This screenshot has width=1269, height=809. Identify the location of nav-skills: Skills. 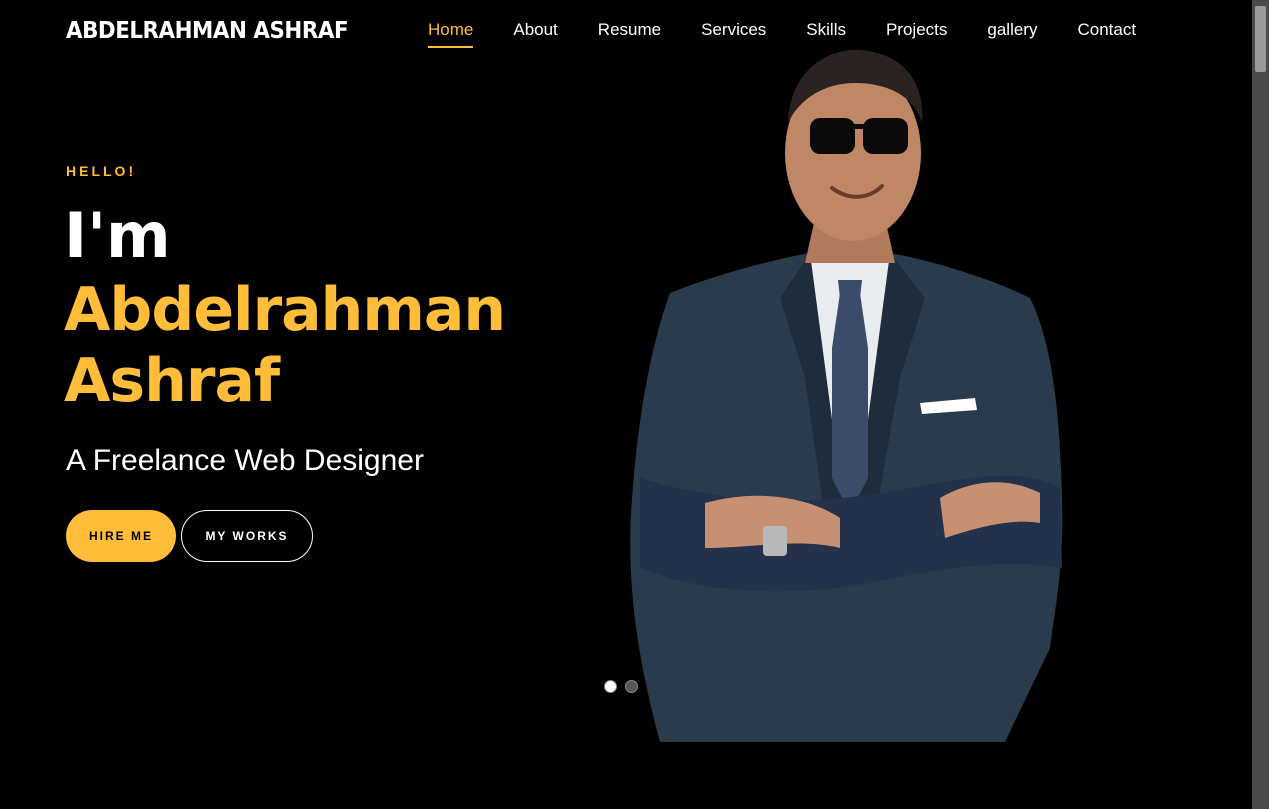
(826, 34).